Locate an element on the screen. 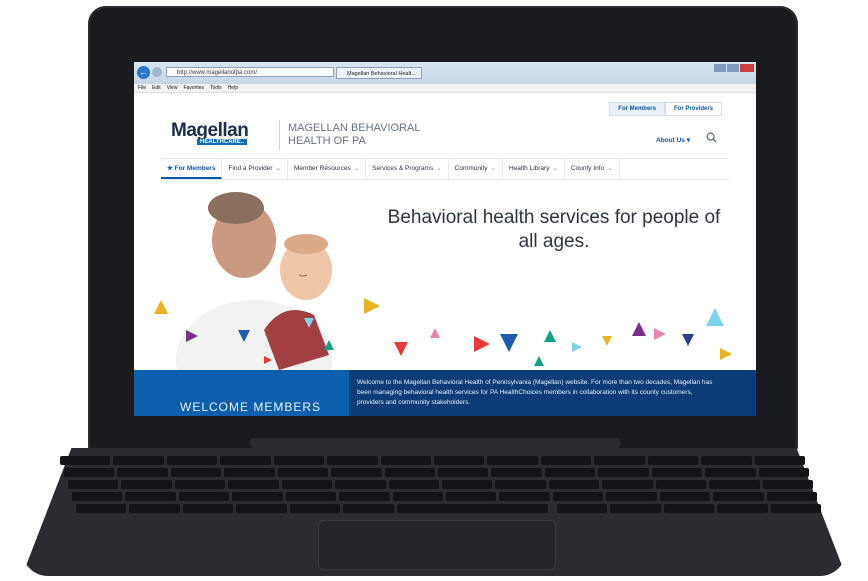 Image resolution: width=868 pixels, height=581 pixels. maximize-icon is located at coordinates (733, 68).